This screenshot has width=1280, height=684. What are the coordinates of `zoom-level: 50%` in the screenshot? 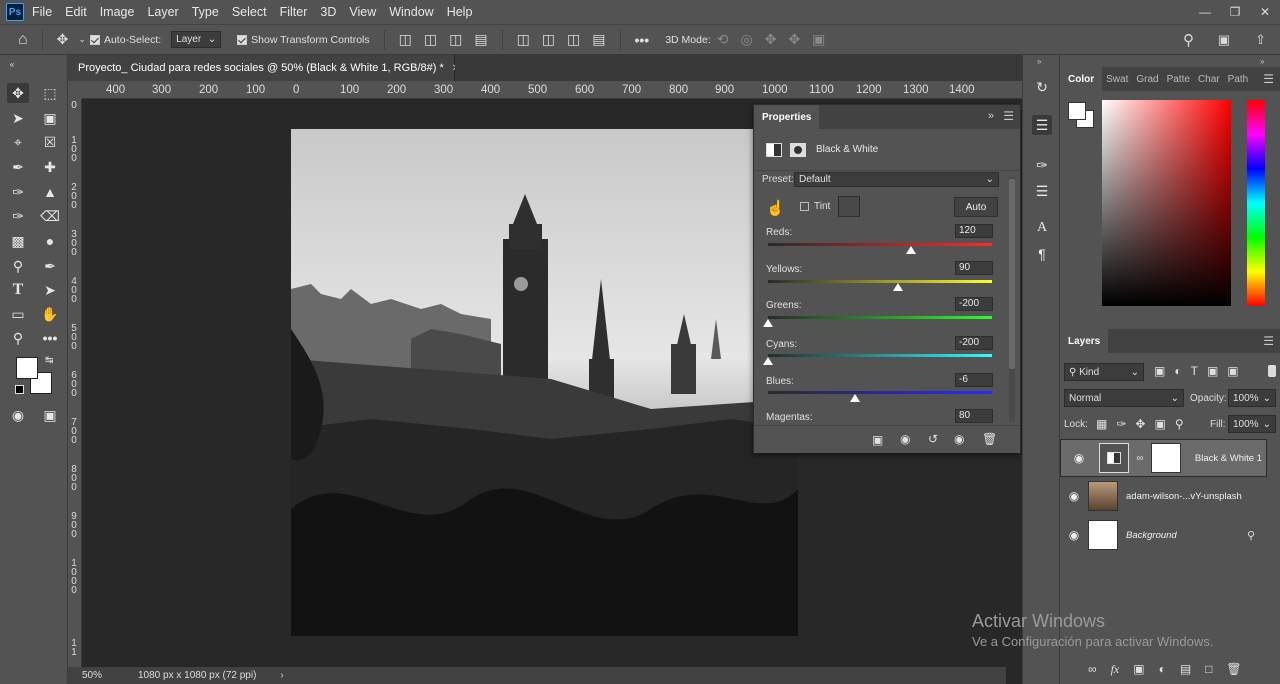 It's located at (110, 675).